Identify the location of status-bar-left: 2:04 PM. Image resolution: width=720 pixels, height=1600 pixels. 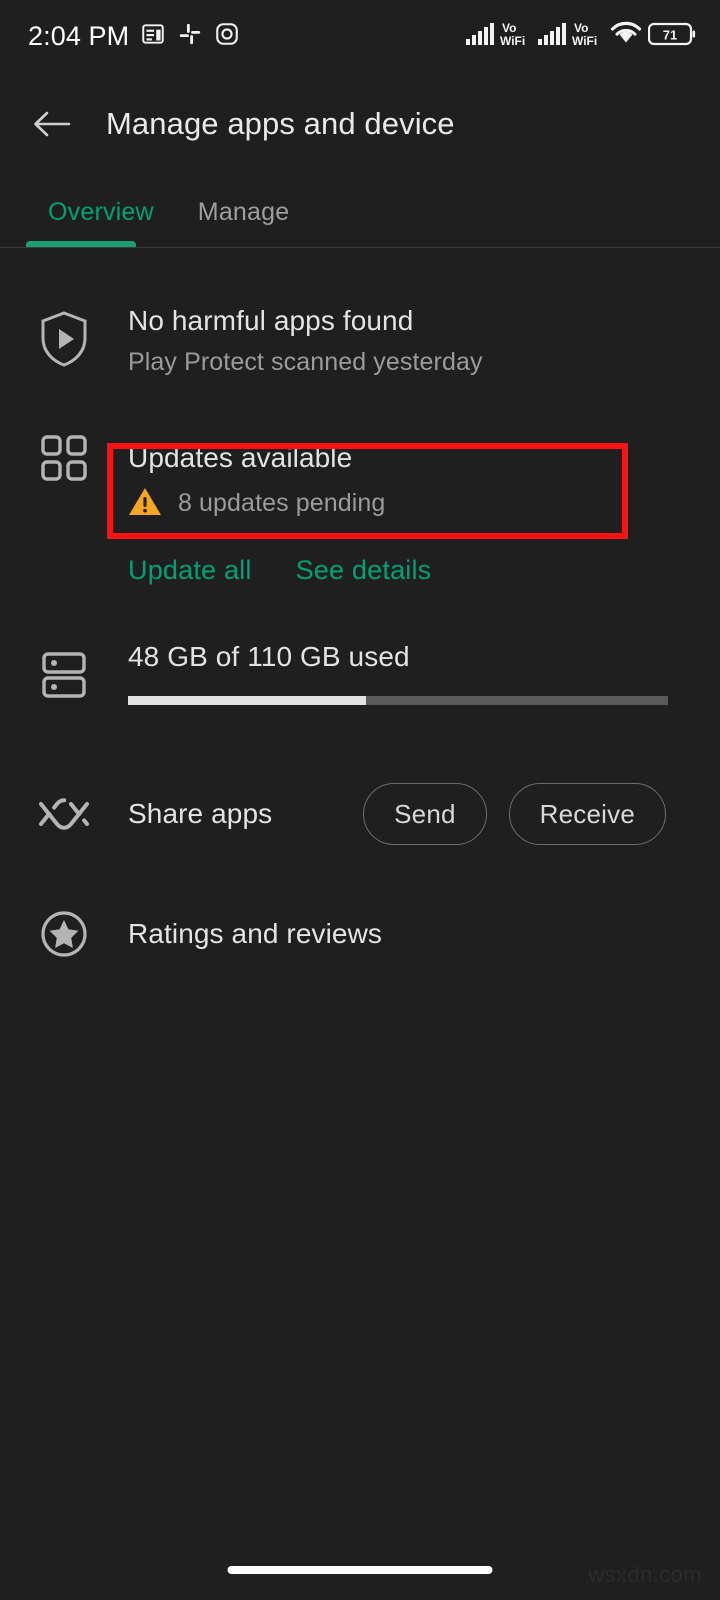
(134, 36).